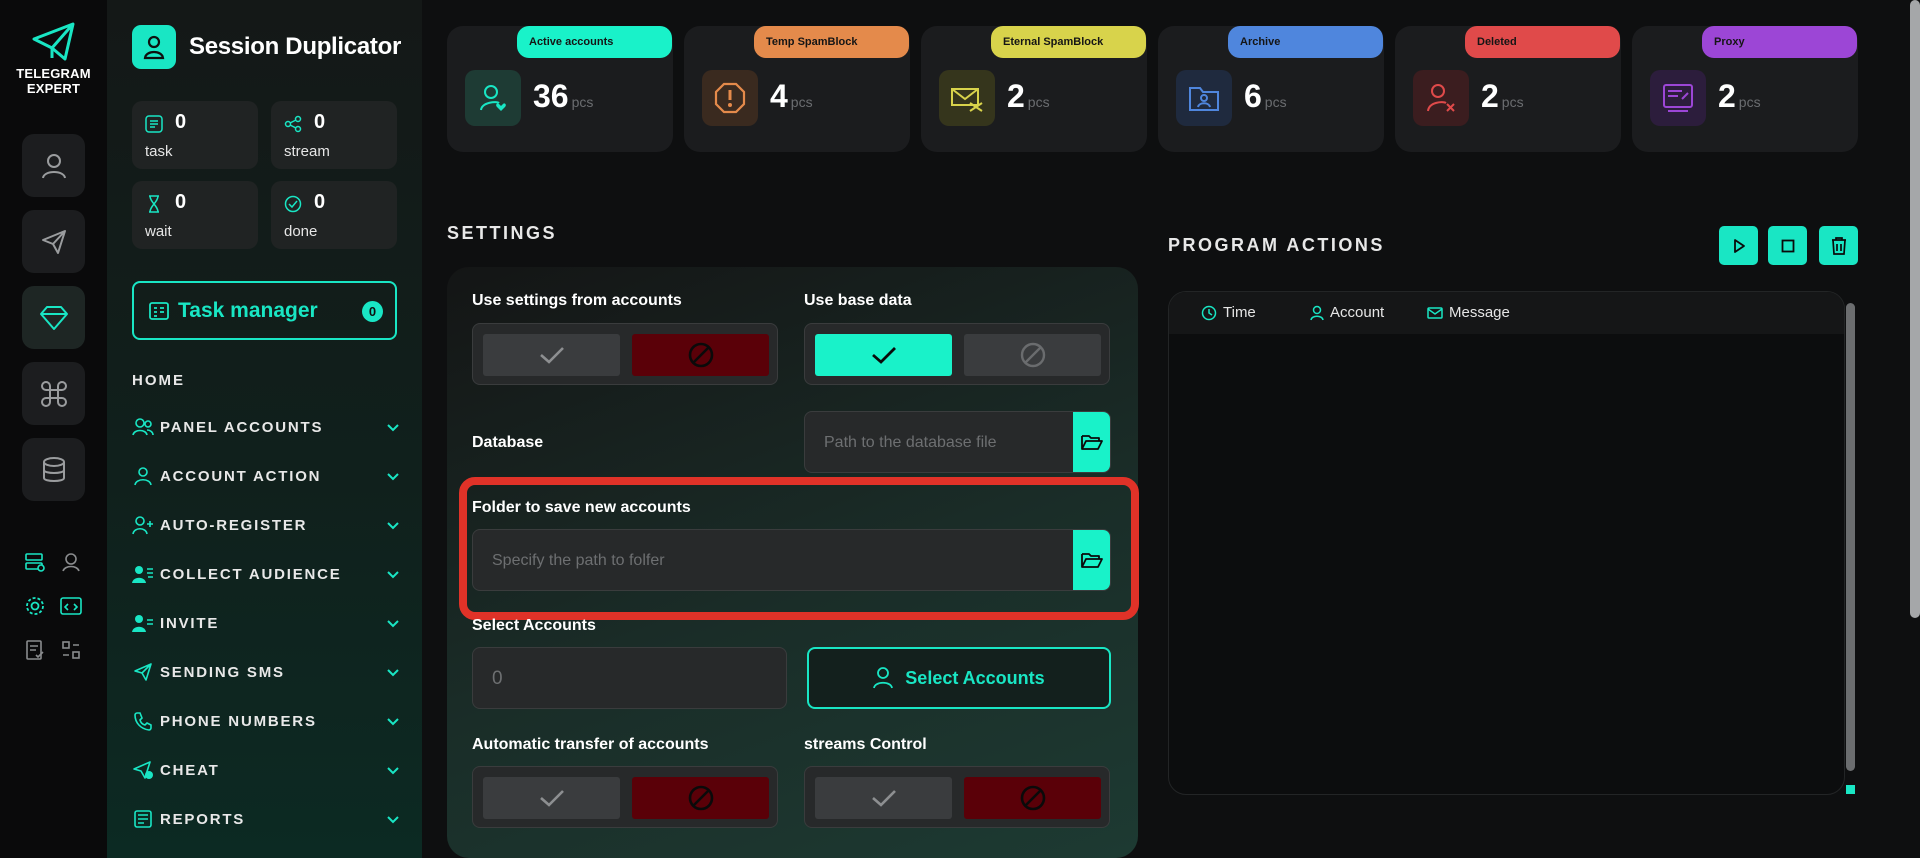 This screenshot has height=858, width=1920. Describe the element at coordinates (1850, 789) in the screenshot. I see `resize-handle` at that location.